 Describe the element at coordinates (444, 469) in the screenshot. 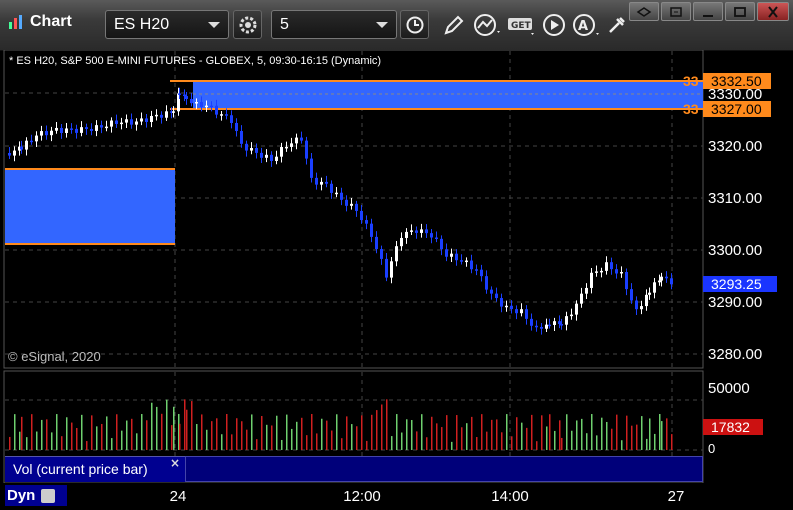

I see `volume-panel-bar` at that location.